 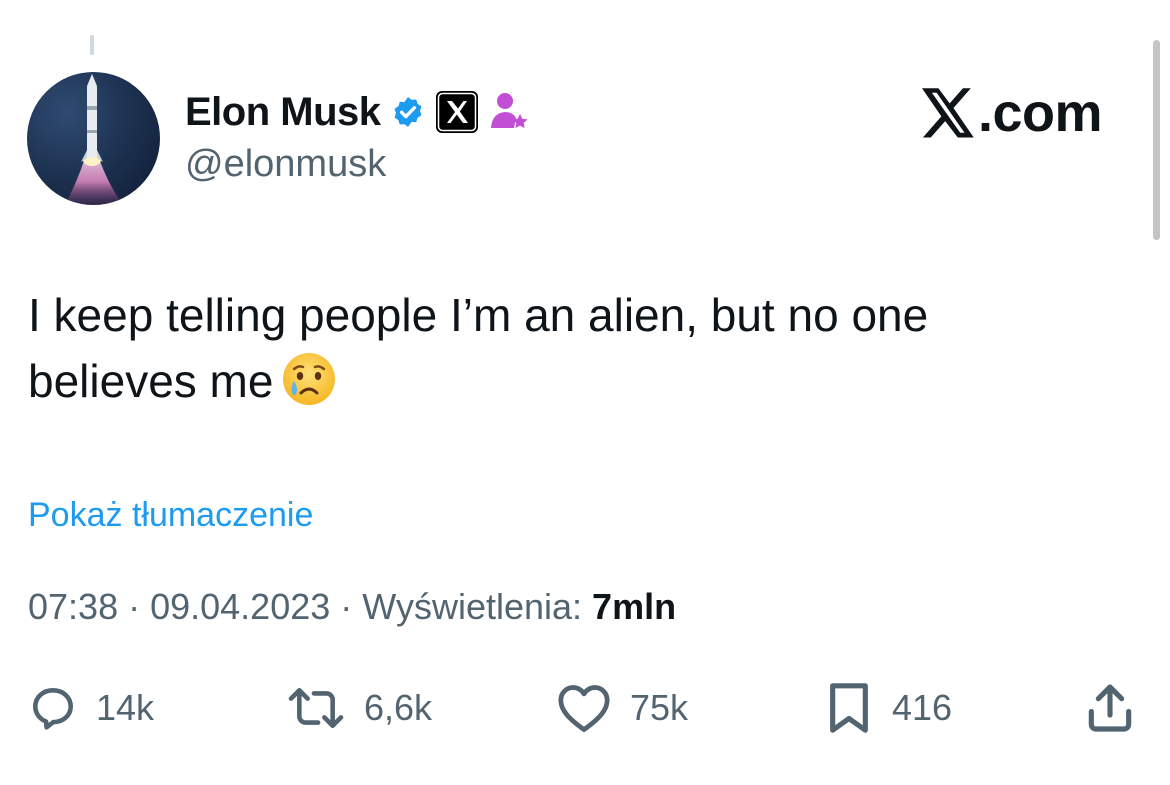 What do you see at coordinates (922, 707) in the screenshot?
I see `bookmark-count: 416` at bounding box center [922, 707].